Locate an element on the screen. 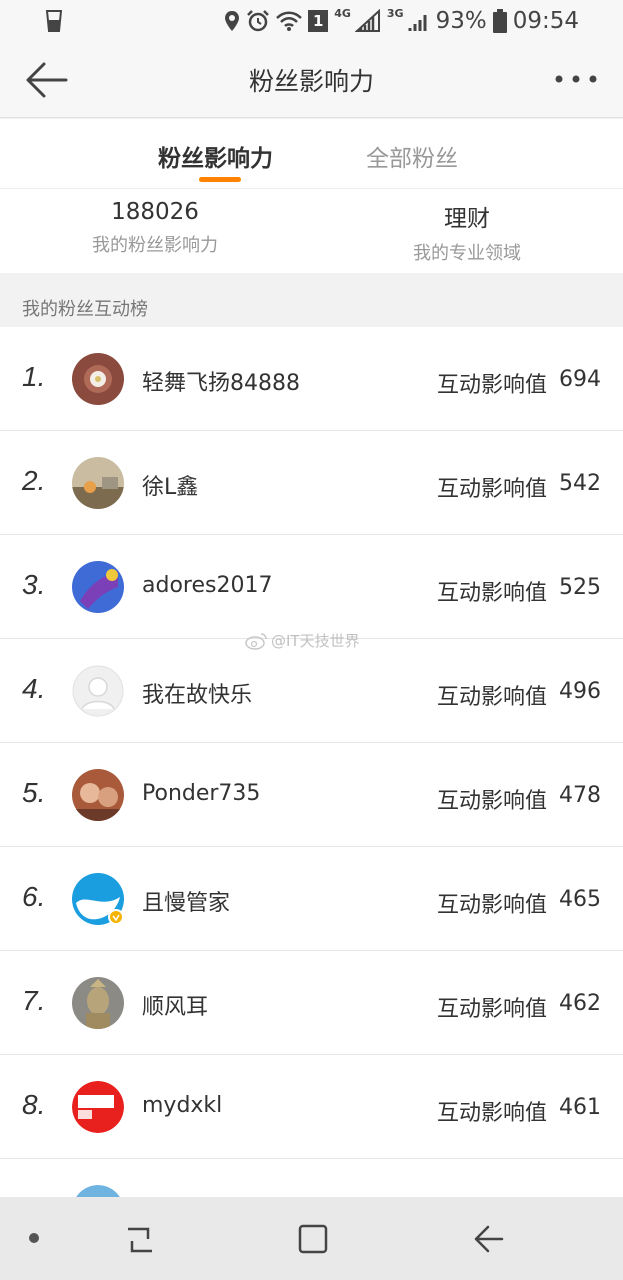 The height and width of the screenshot is (1280, 623). home-icon is located at coordinates (313, 1239).